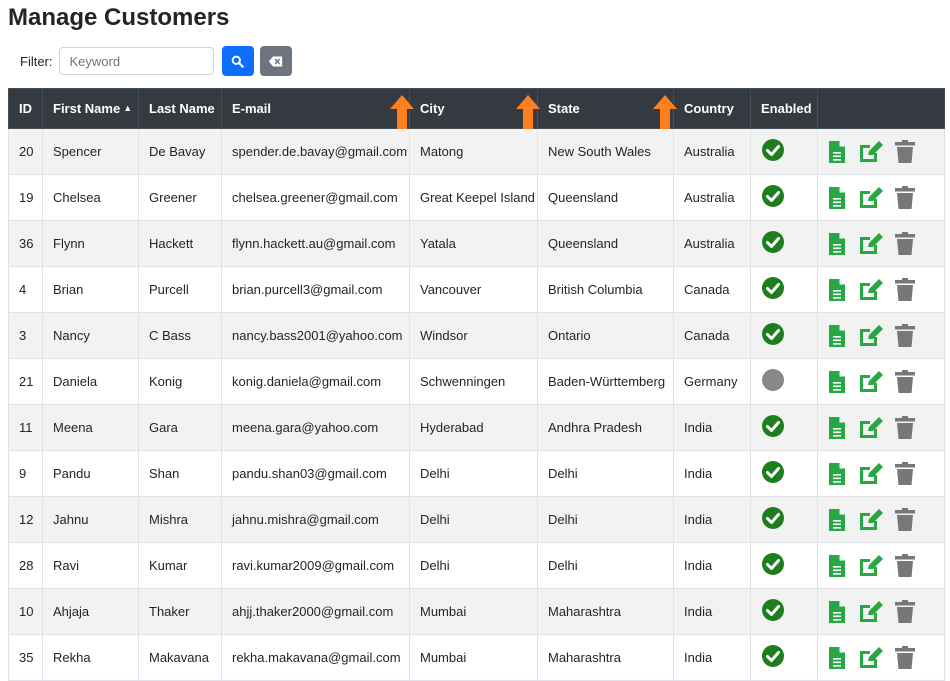  What do you see at coordinates (474, 198) in the screenshot?
I see `cell-city: Great Keepel Island` at bounding box center [474, 198].